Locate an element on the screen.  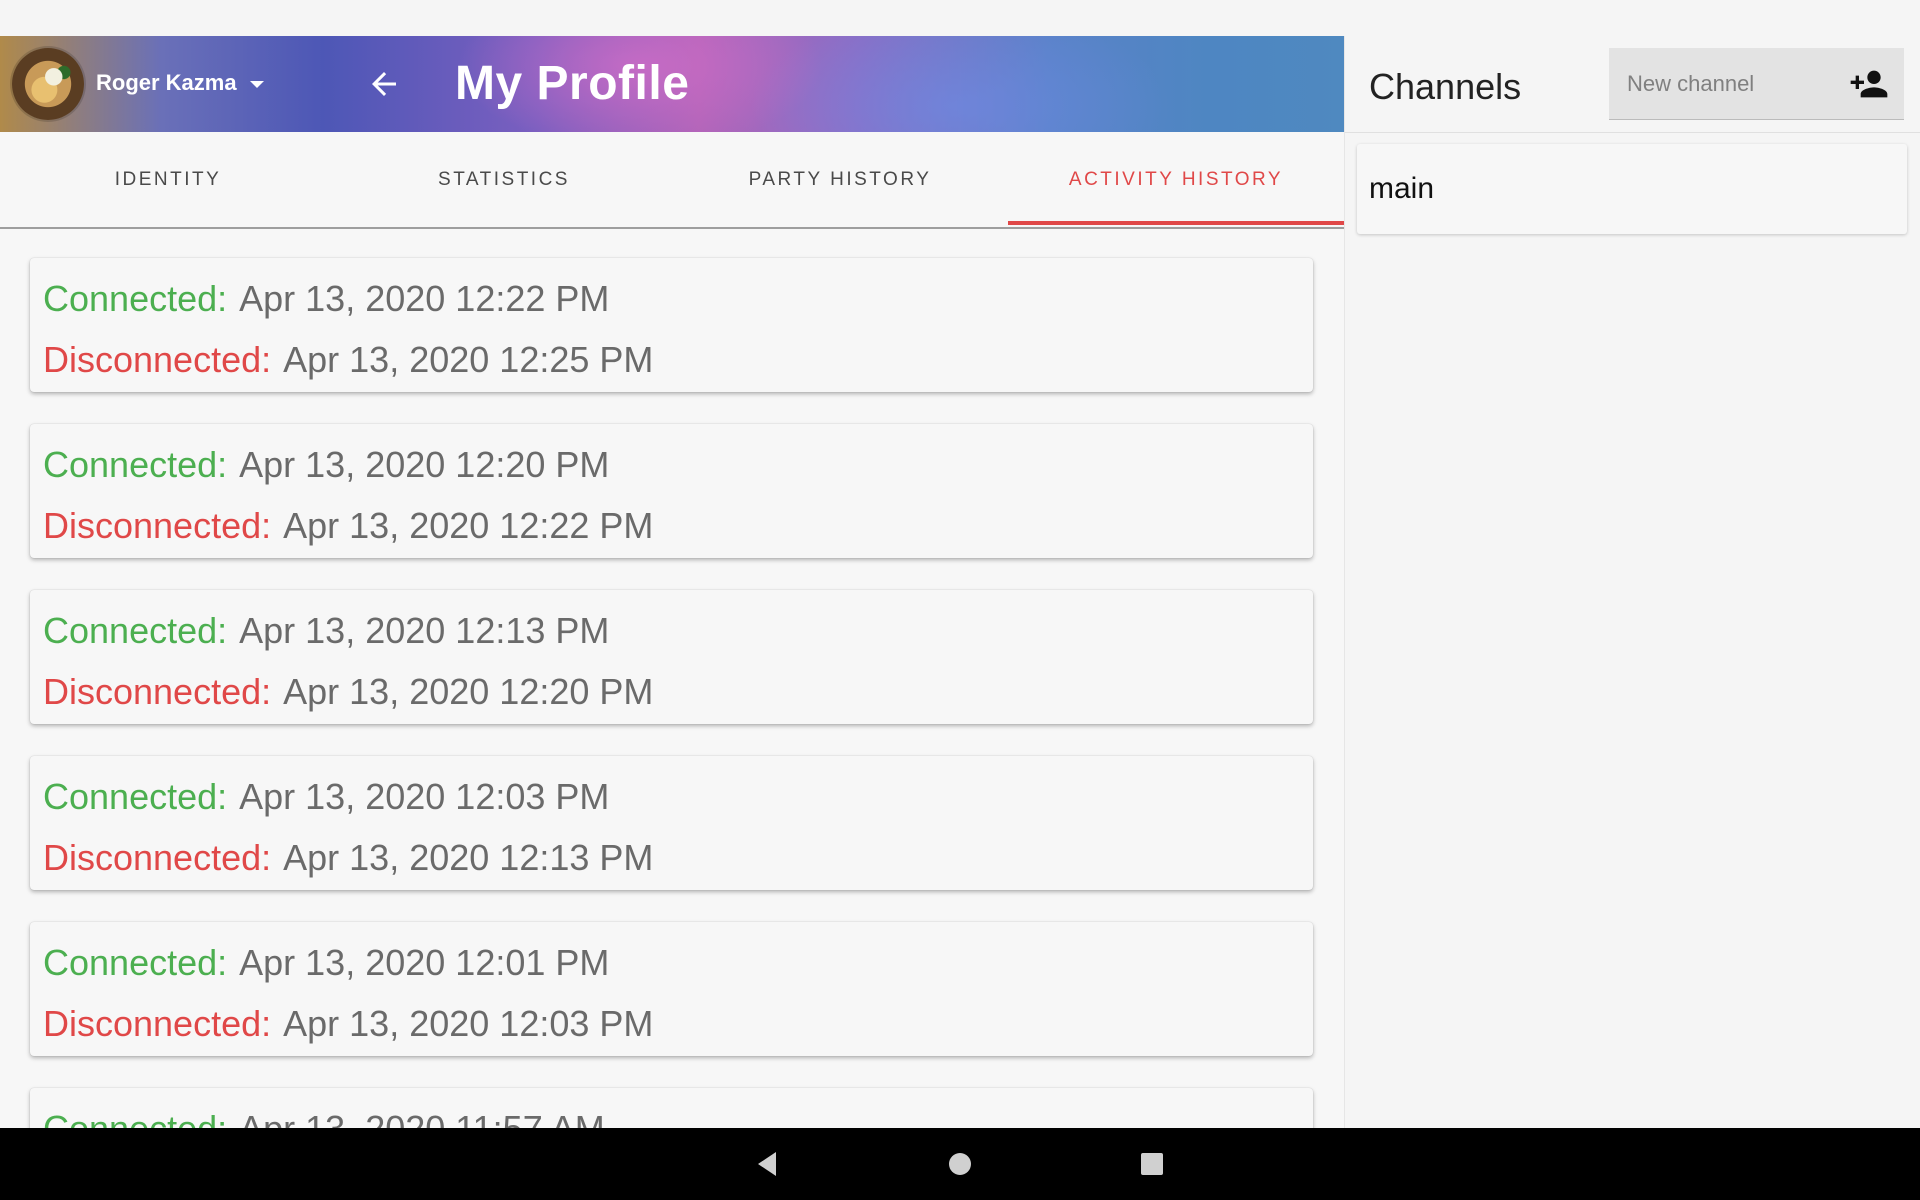
connected-time: Apr 13, 2020 12:20 PM is located at coordinates (424, 464).